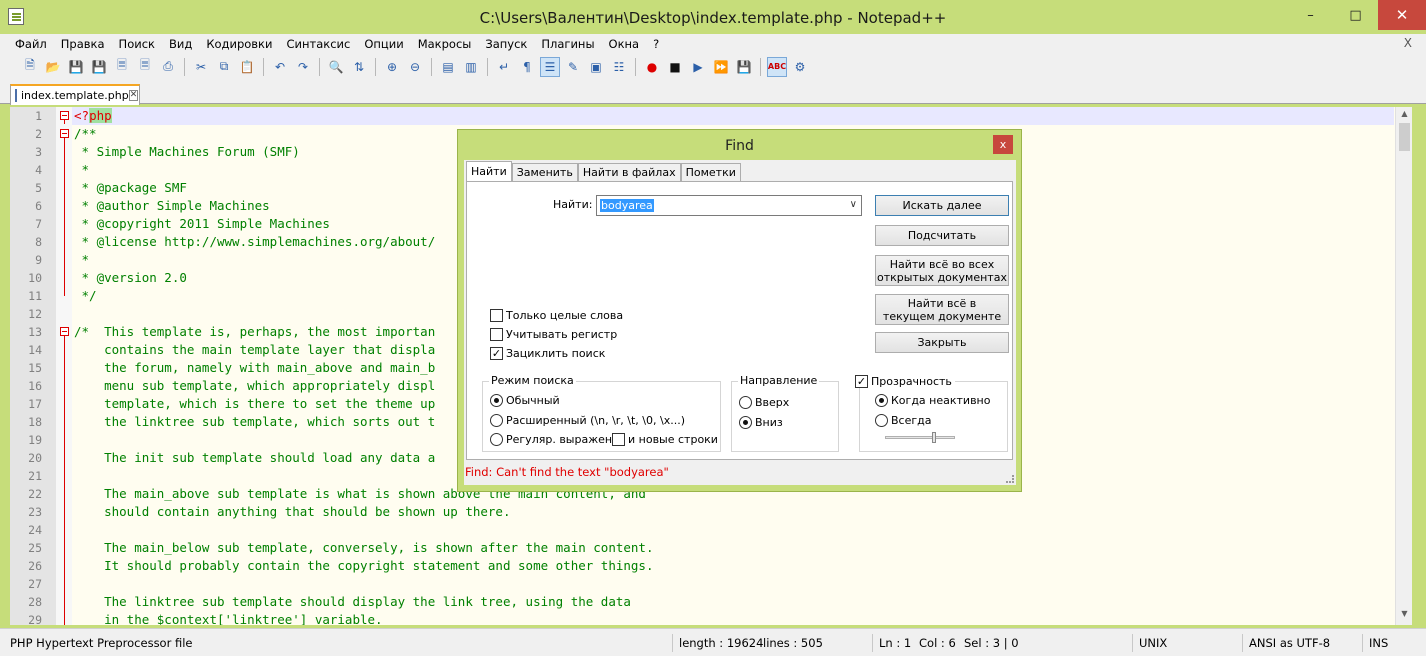  I want to click on tab-replace: Заменить, so click(544, 172).